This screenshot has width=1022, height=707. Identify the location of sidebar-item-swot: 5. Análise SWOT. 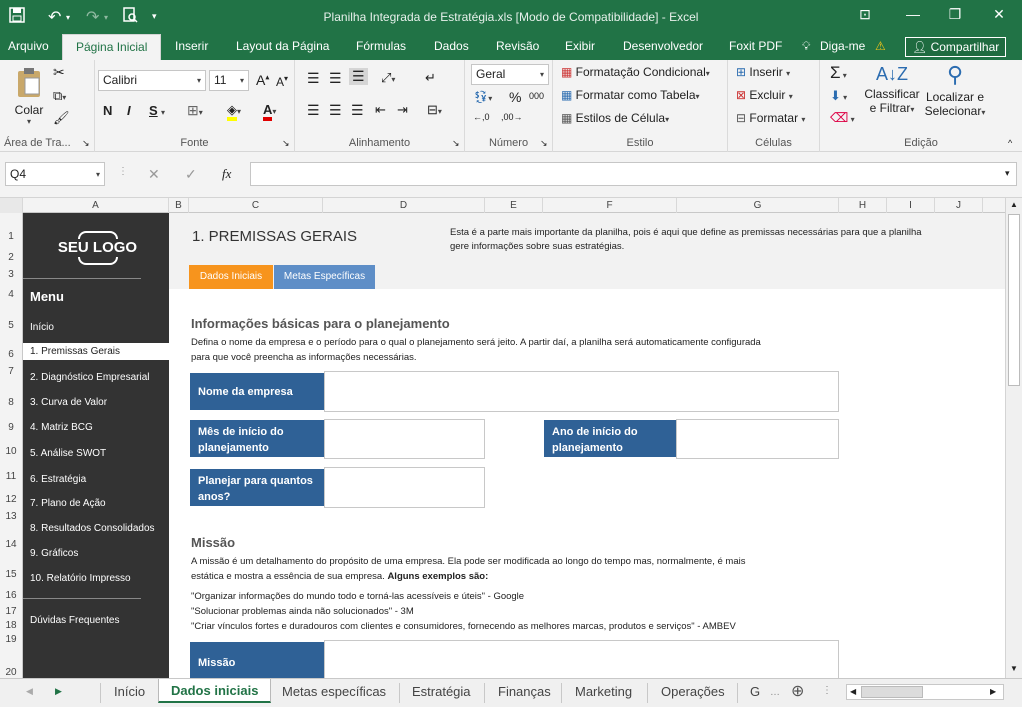
(68, 453).